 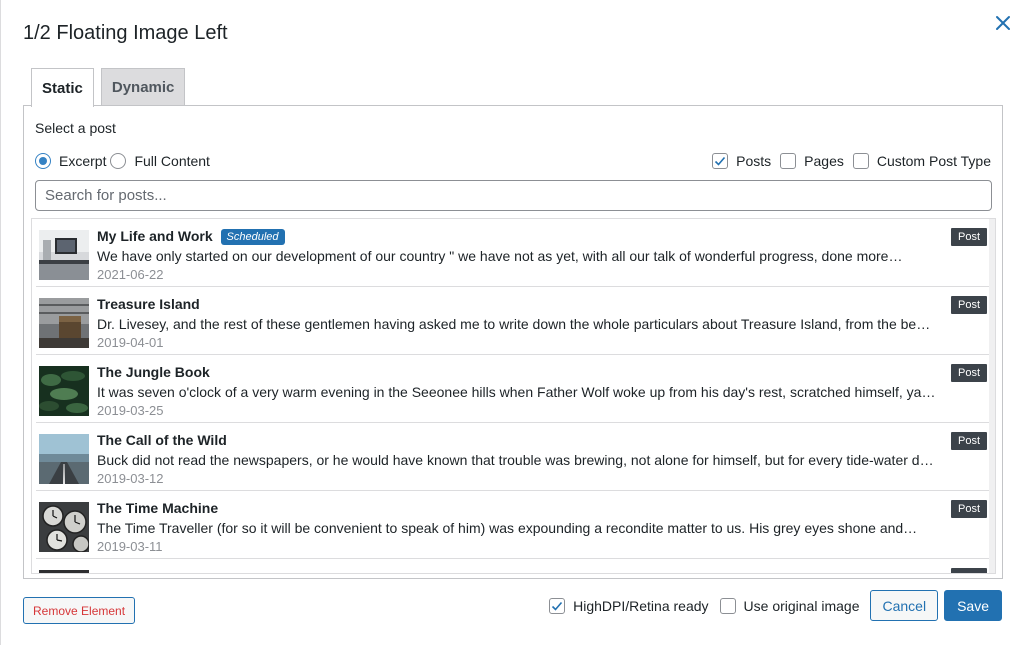 What do you see at coordinates (252, 237) in the screenshot?
I see `scheduled-badge: Scheduled` at bounding box center [252, 237].